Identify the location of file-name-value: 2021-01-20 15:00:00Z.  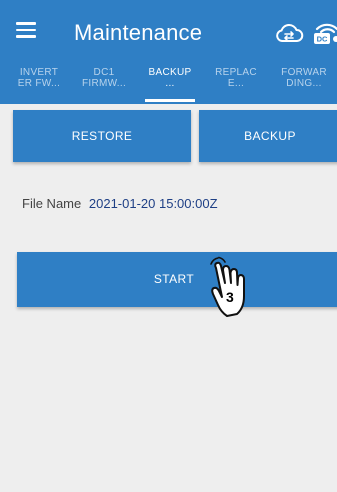
(153, 203).